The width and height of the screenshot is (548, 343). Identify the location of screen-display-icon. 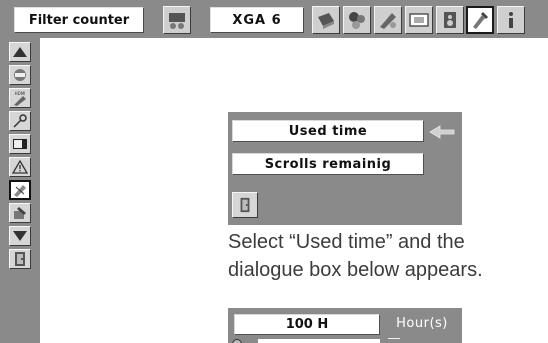
(20, 144).